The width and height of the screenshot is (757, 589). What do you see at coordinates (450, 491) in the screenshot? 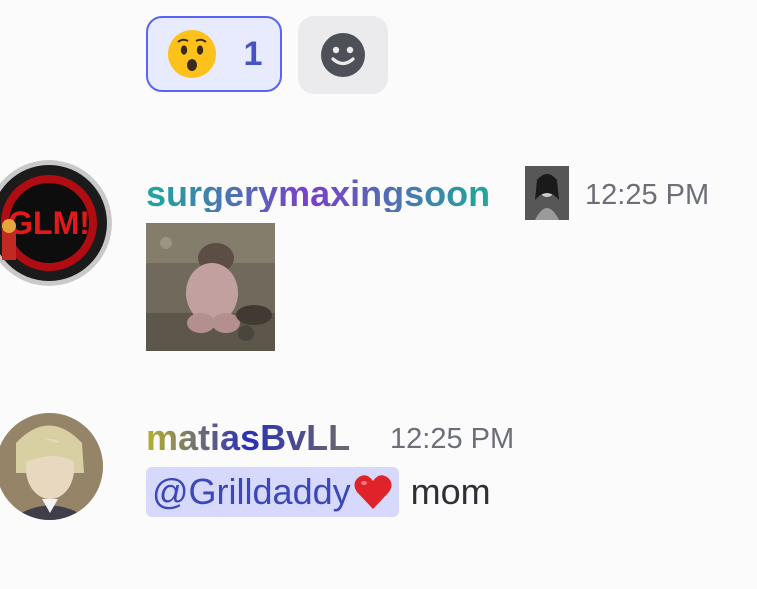
I see `message-text: mom` at bounding box center [450, 491].